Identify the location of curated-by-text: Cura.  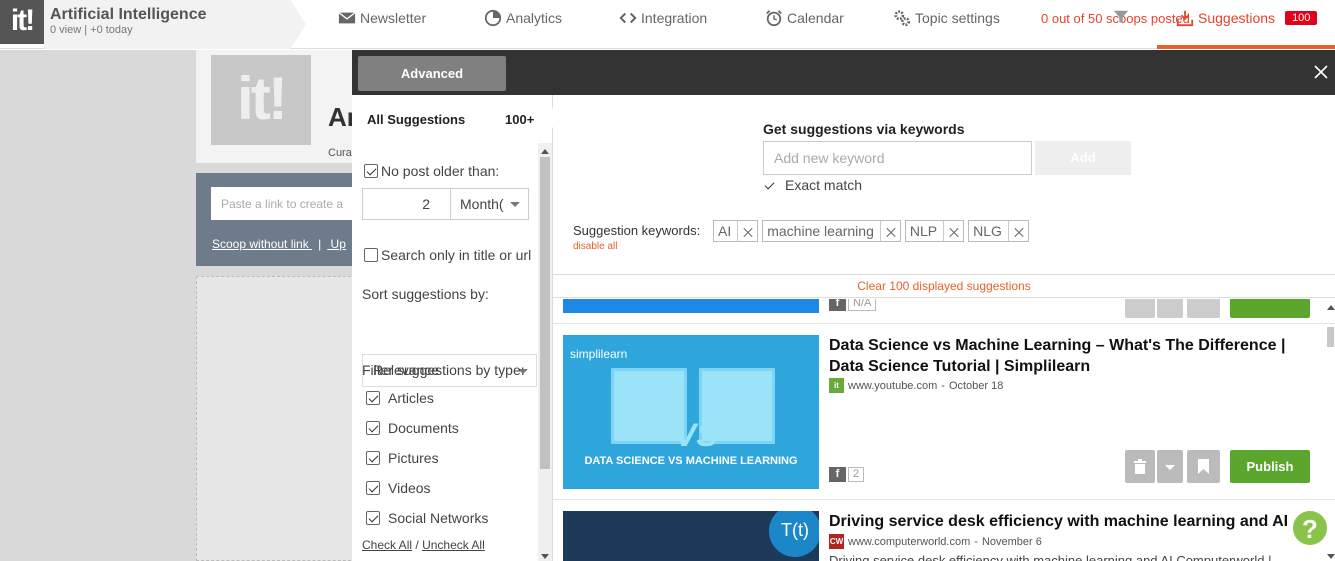
(340, 153).